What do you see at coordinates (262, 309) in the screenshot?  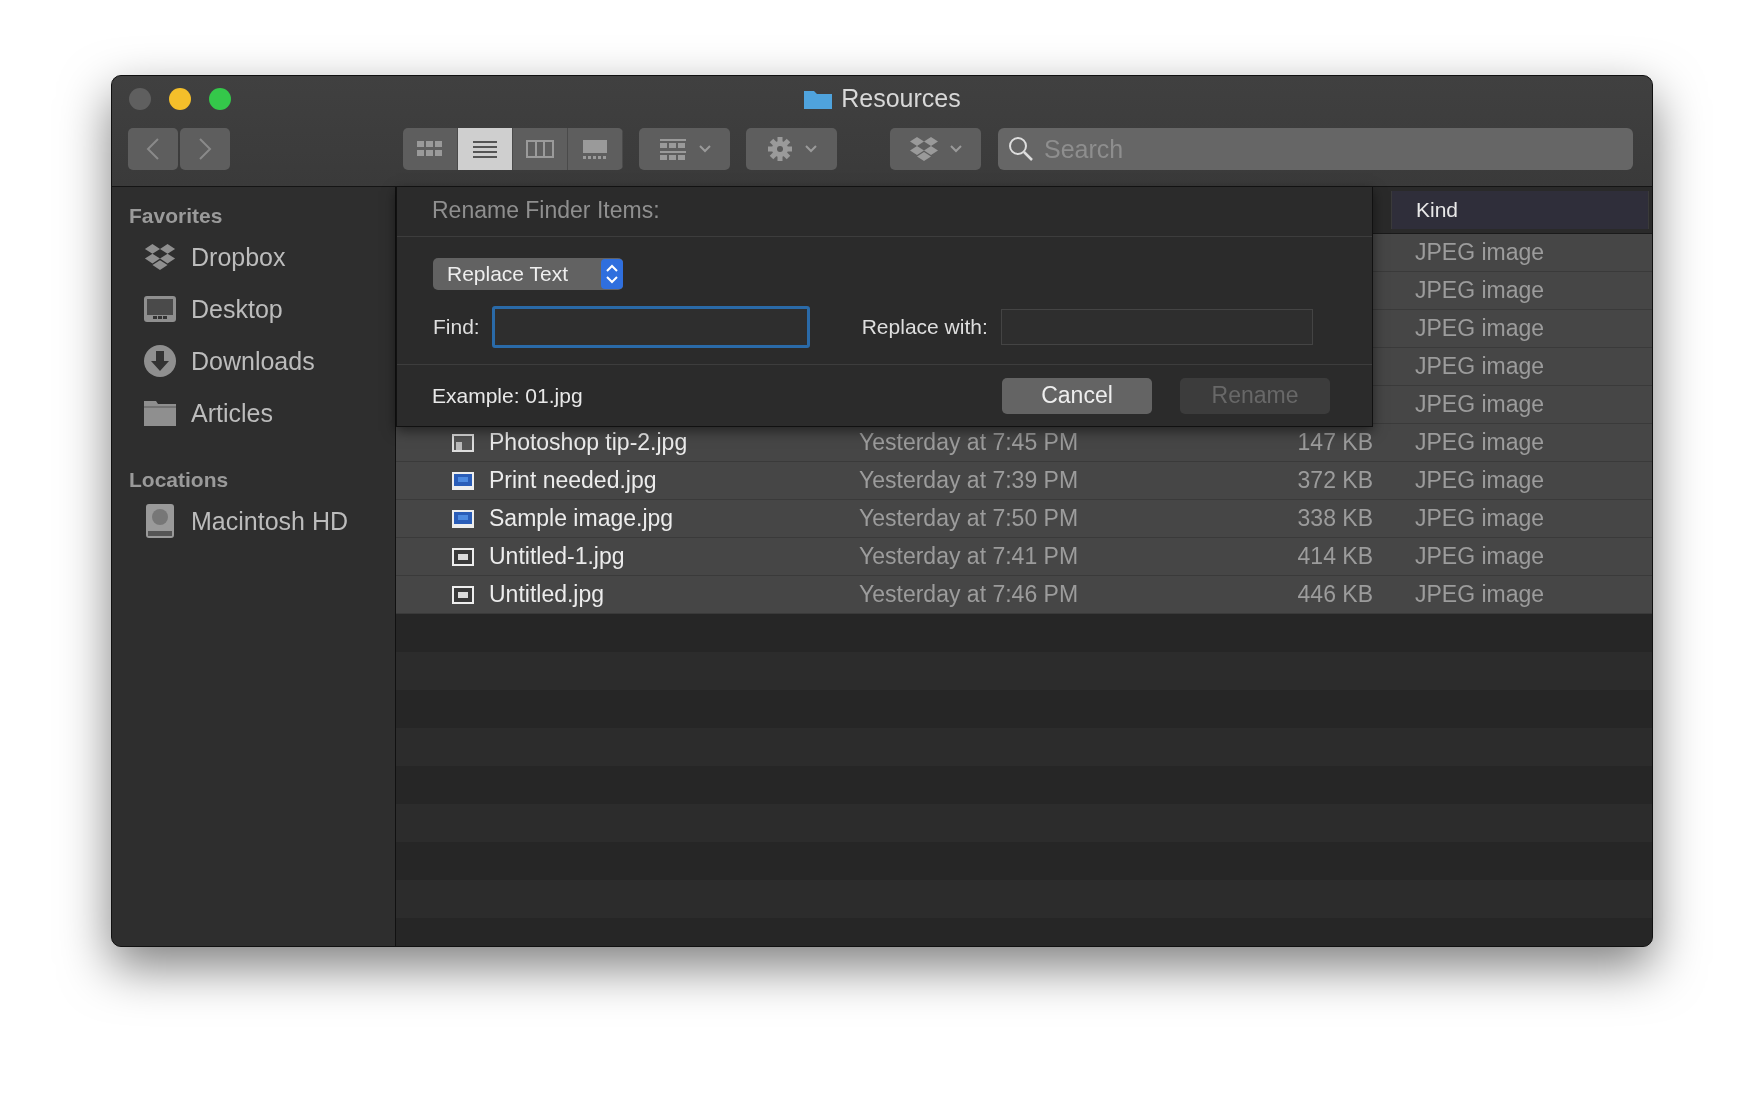 I see `sidebar-item: Desktop` at bounding box center [262, 309].